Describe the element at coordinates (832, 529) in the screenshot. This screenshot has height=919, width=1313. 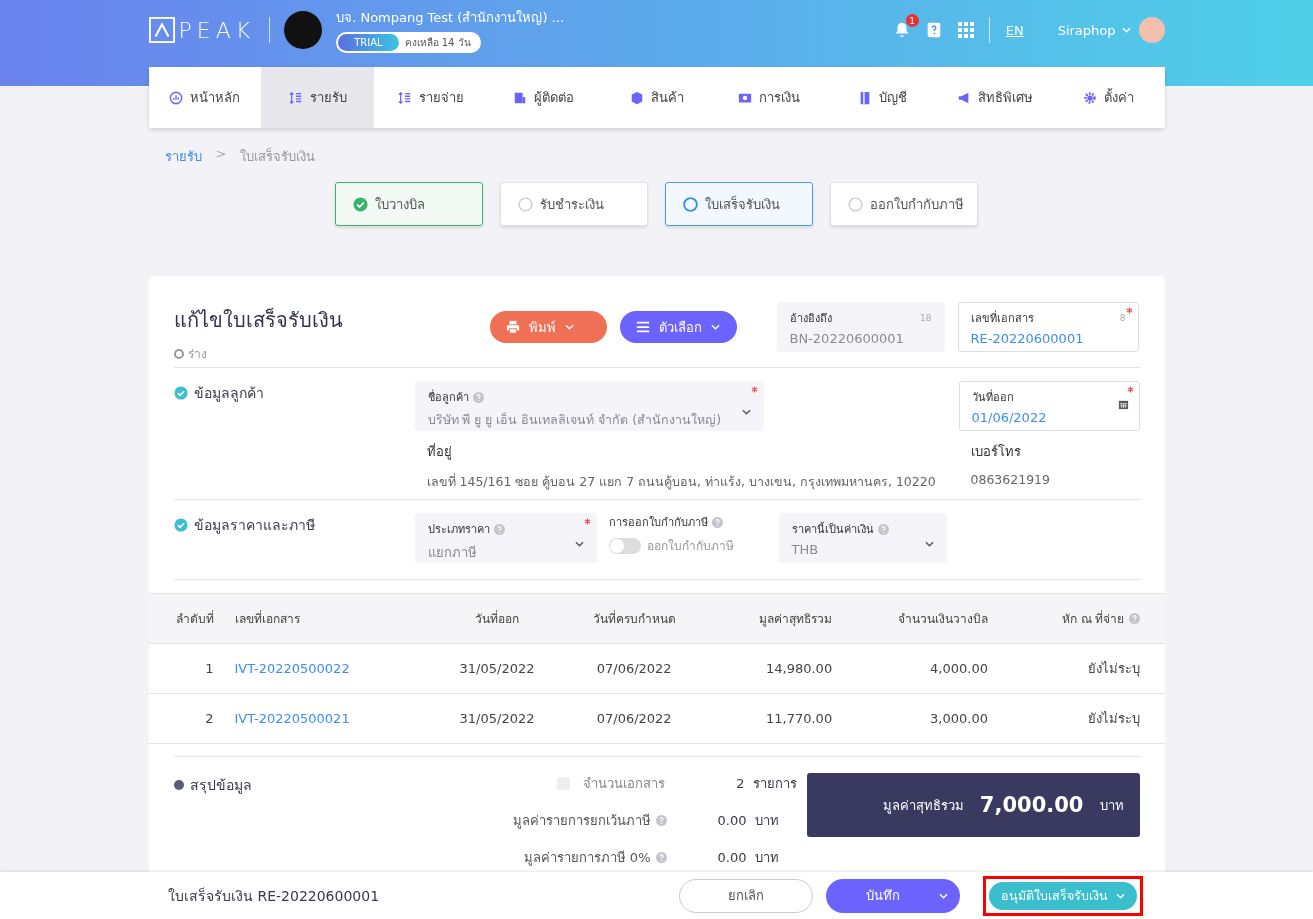
I see `field-label: ราคานี้เป็นค่าเงิน` at that location.